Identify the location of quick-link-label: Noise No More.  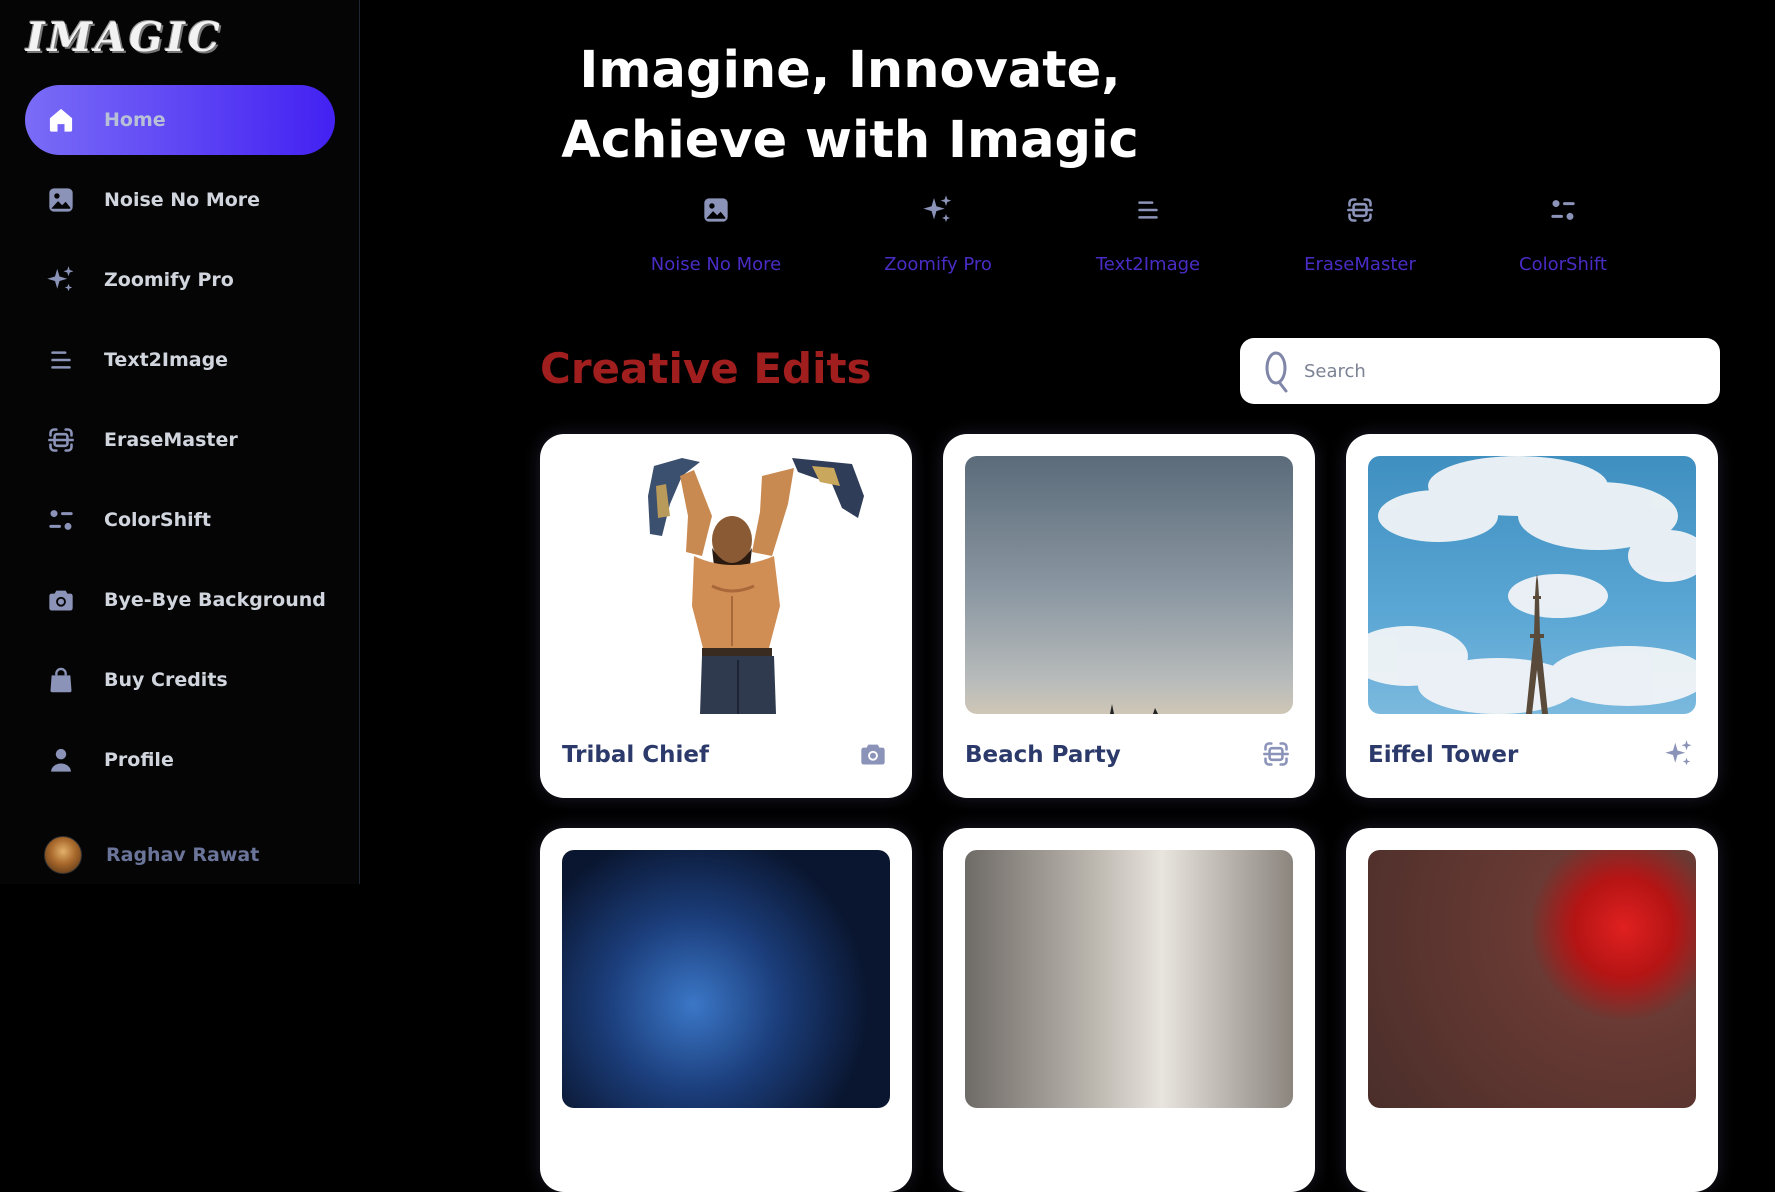
(716, 264).